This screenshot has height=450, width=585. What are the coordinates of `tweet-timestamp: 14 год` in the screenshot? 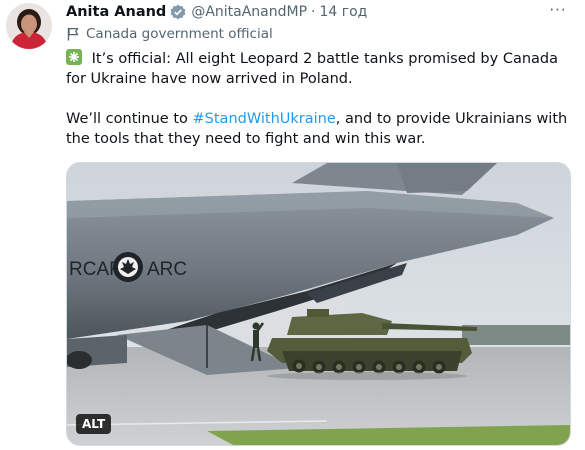 It's located at (343, 12).